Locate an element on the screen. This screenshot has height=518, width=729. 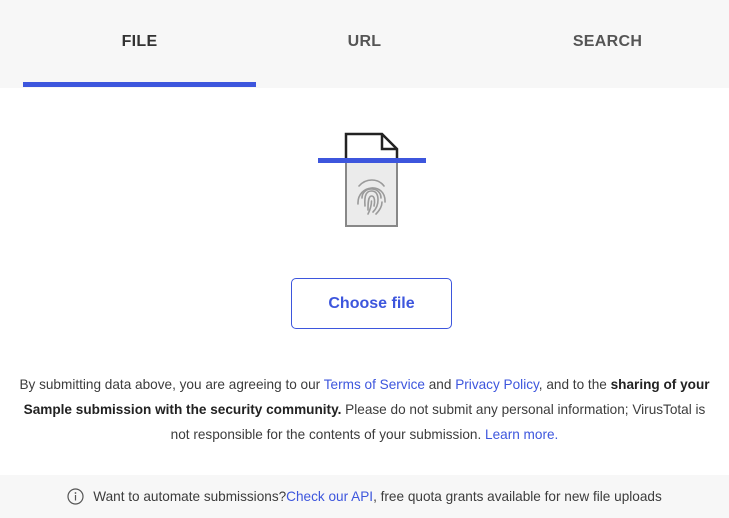
api-banner-text-before: Want to automate submissions? is located at coordinates (190, 496).